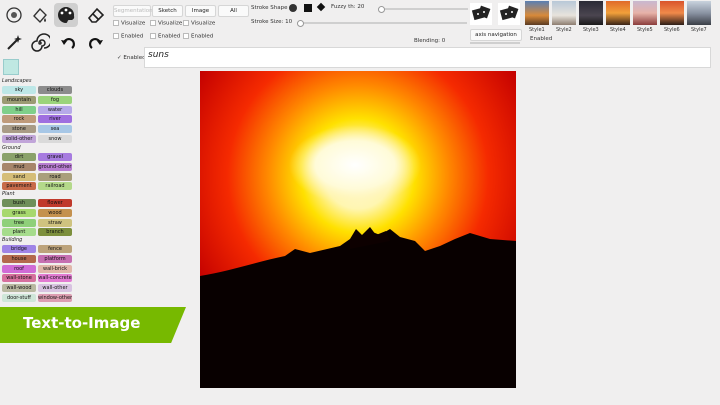  I want to click on image-mode-button: Image, so click(200, 11).